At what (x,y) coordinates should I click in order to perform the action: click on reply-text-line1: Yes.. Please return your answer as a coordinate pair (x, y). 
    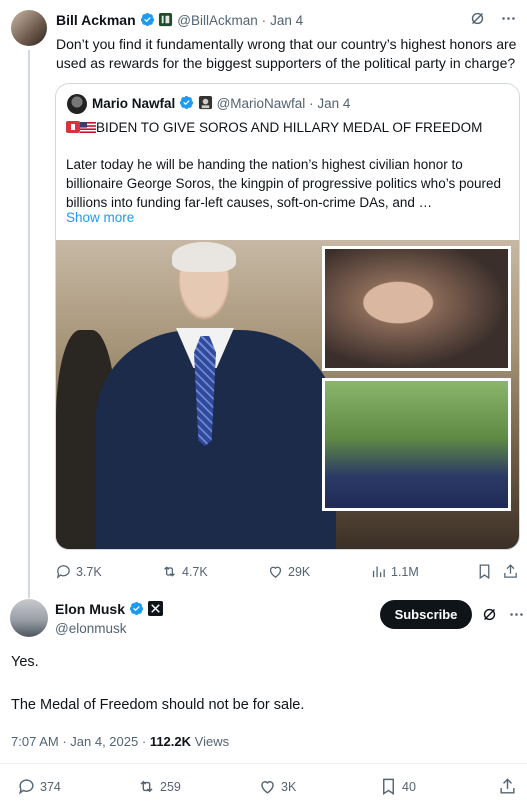
    Looking at the image, I should click on (25, 662).